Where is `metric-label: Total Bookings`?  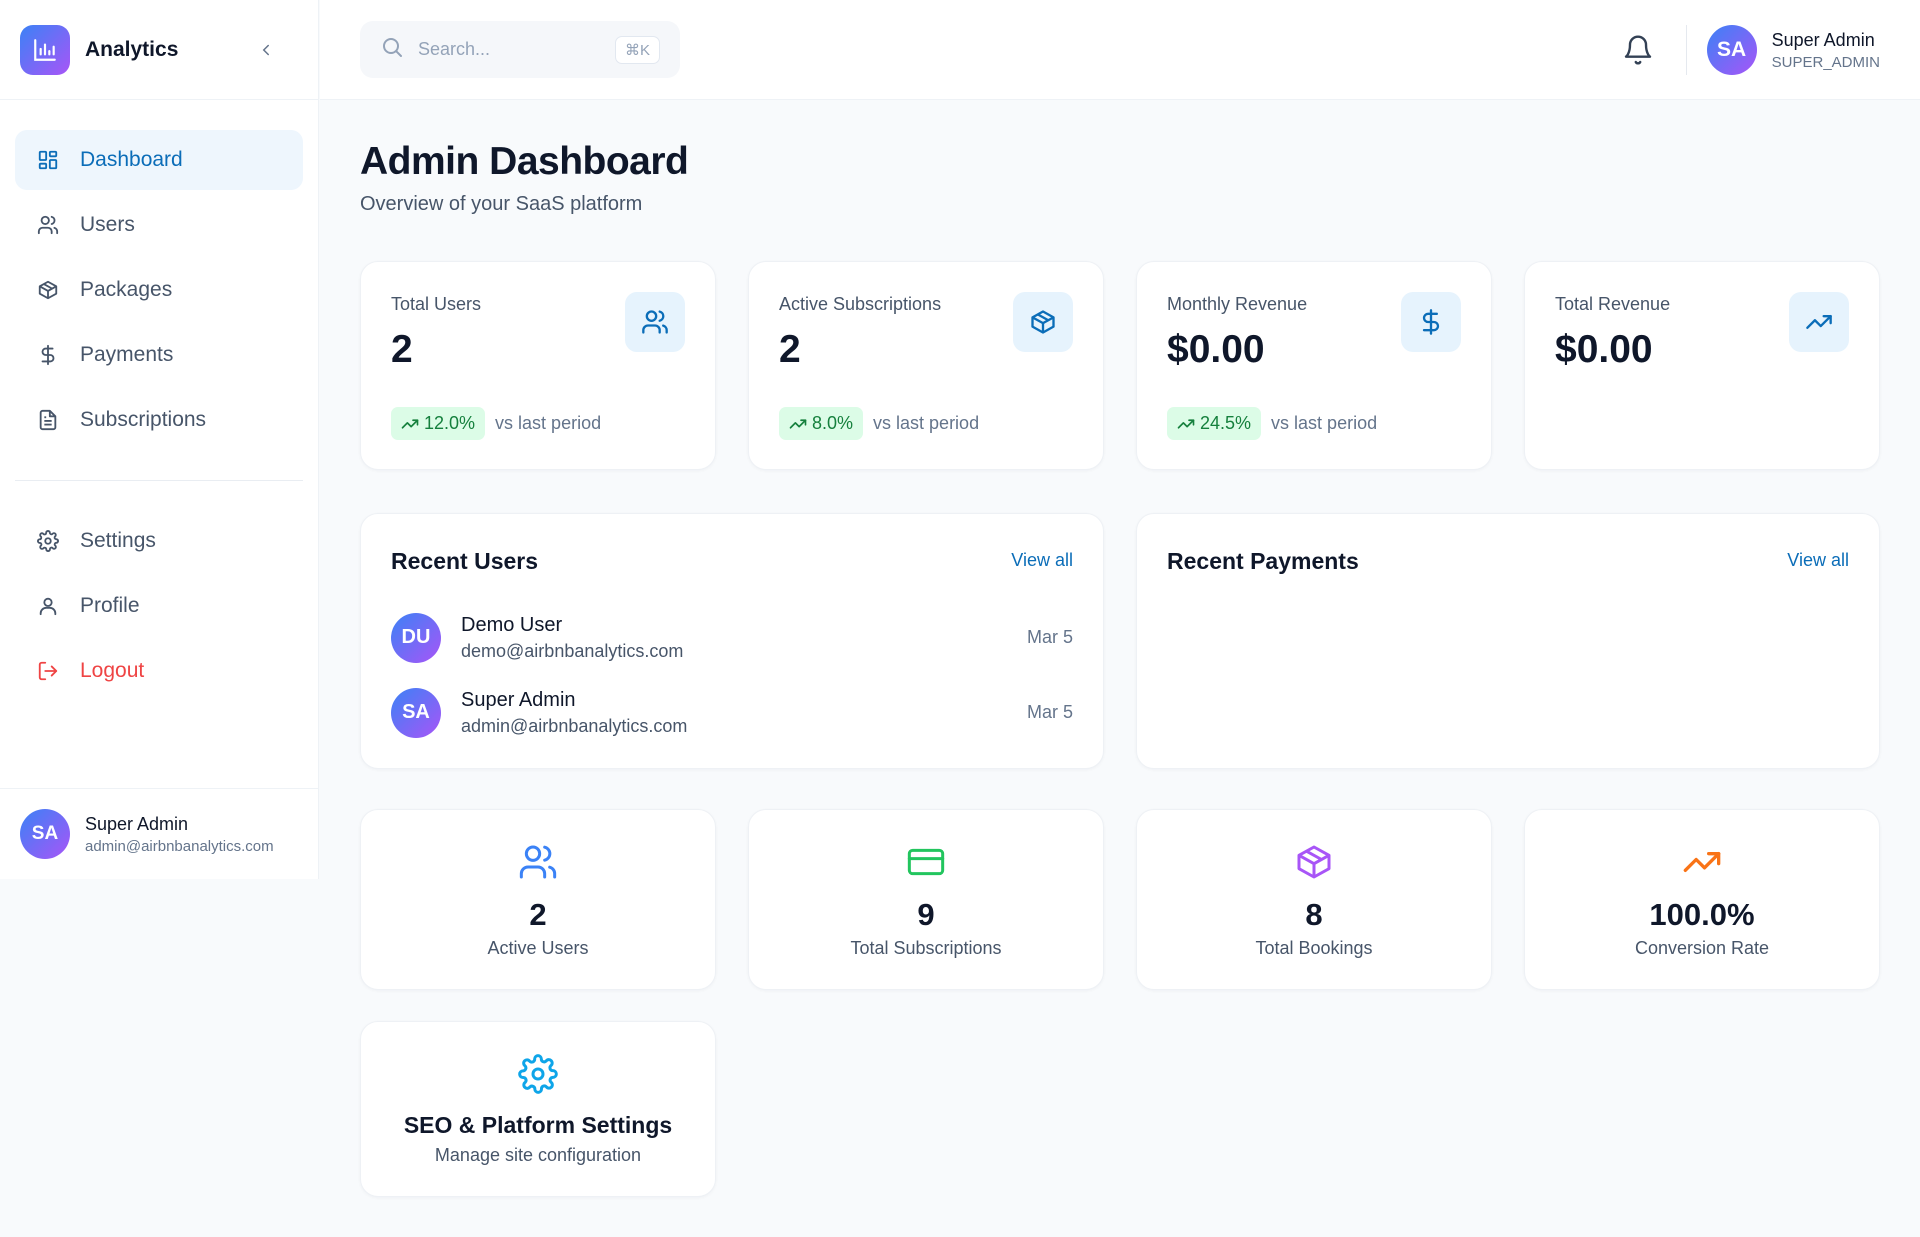
metric-label: Total Bookings is located at coordinates (1314, 948).